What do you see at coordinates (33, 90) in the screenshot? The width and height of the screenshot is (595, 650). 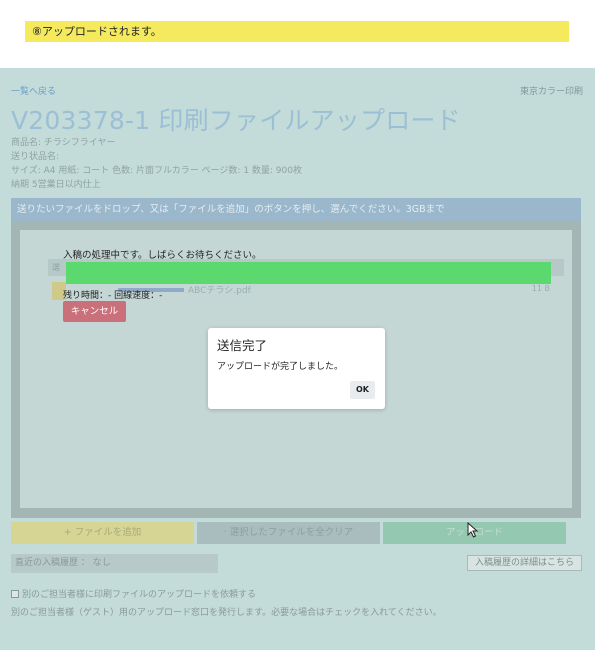 I see `back-to-list-link: 一覧へ戻る` at bounding box center [33, 90].